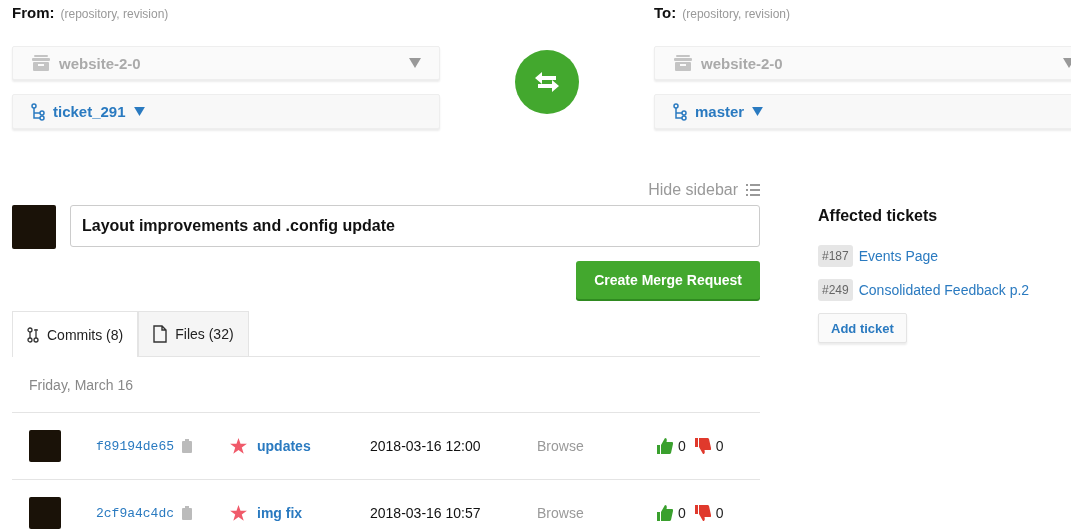 The width and height of the screenshot is (1071, 532). I want to click on tab: Files (32), so click(193, 333).